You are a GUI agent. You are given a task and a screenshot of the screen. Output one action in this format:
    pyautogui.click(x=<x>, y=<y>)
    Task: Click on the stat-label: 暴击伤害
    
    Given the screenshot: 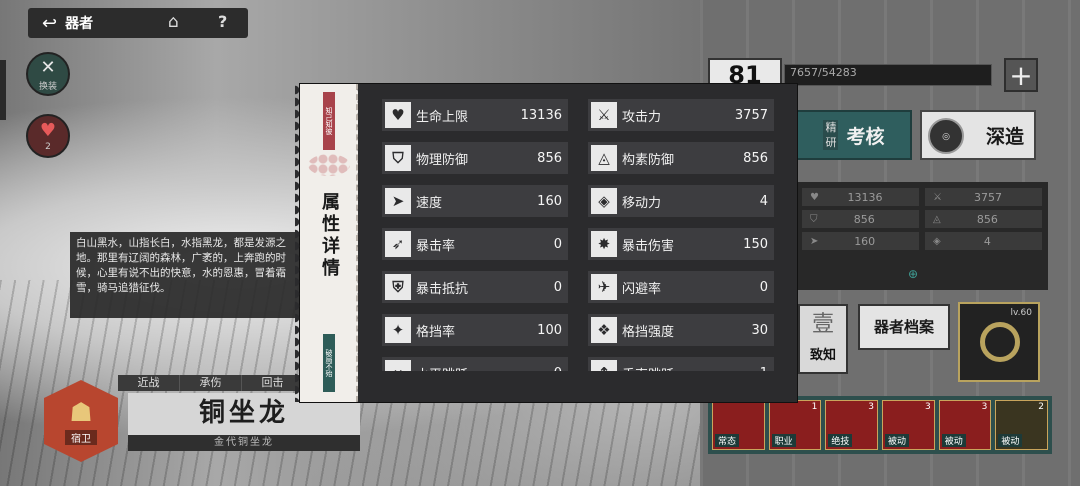 What is the action you would take?
    pyautogui.click(x=648, y=246)
    